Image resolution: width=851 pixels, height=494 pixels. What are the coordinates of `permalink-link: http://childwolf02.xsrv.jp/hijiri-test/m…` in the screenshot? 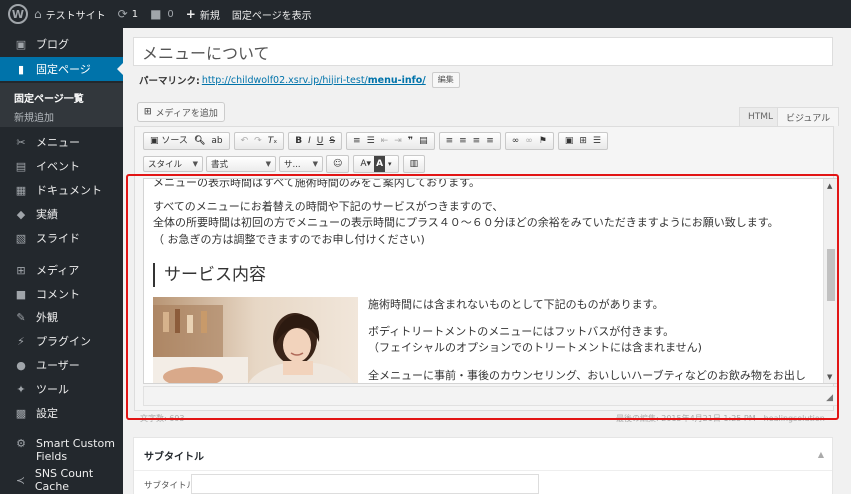 It's located at (314, 80).